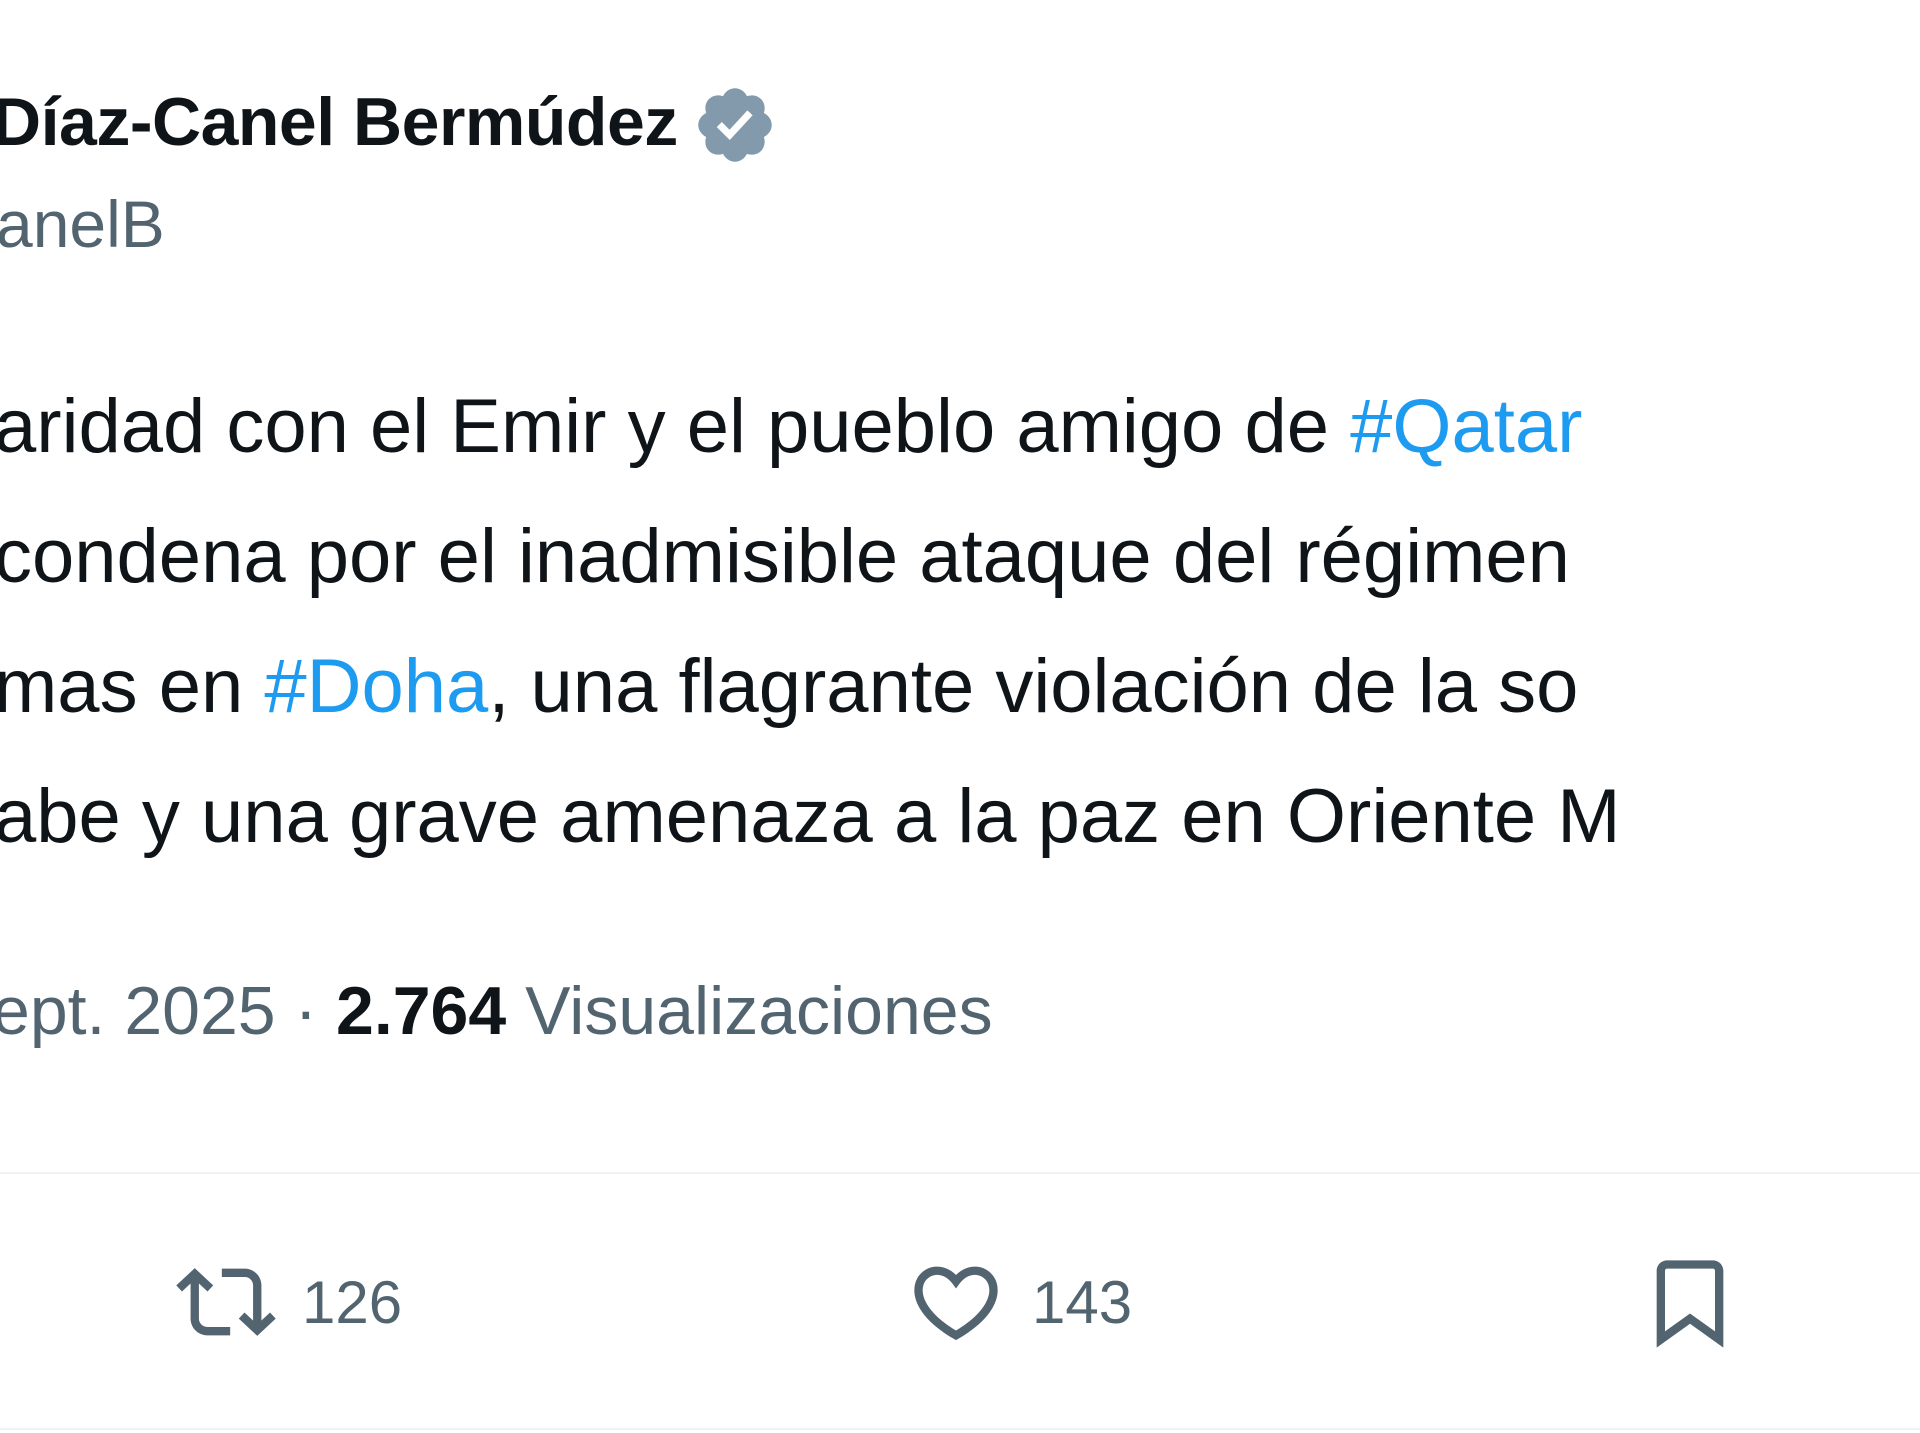 This screenshot has width=1920, height=1433. I want to click on tweet-text-segment: mas en, so click(132, 686).